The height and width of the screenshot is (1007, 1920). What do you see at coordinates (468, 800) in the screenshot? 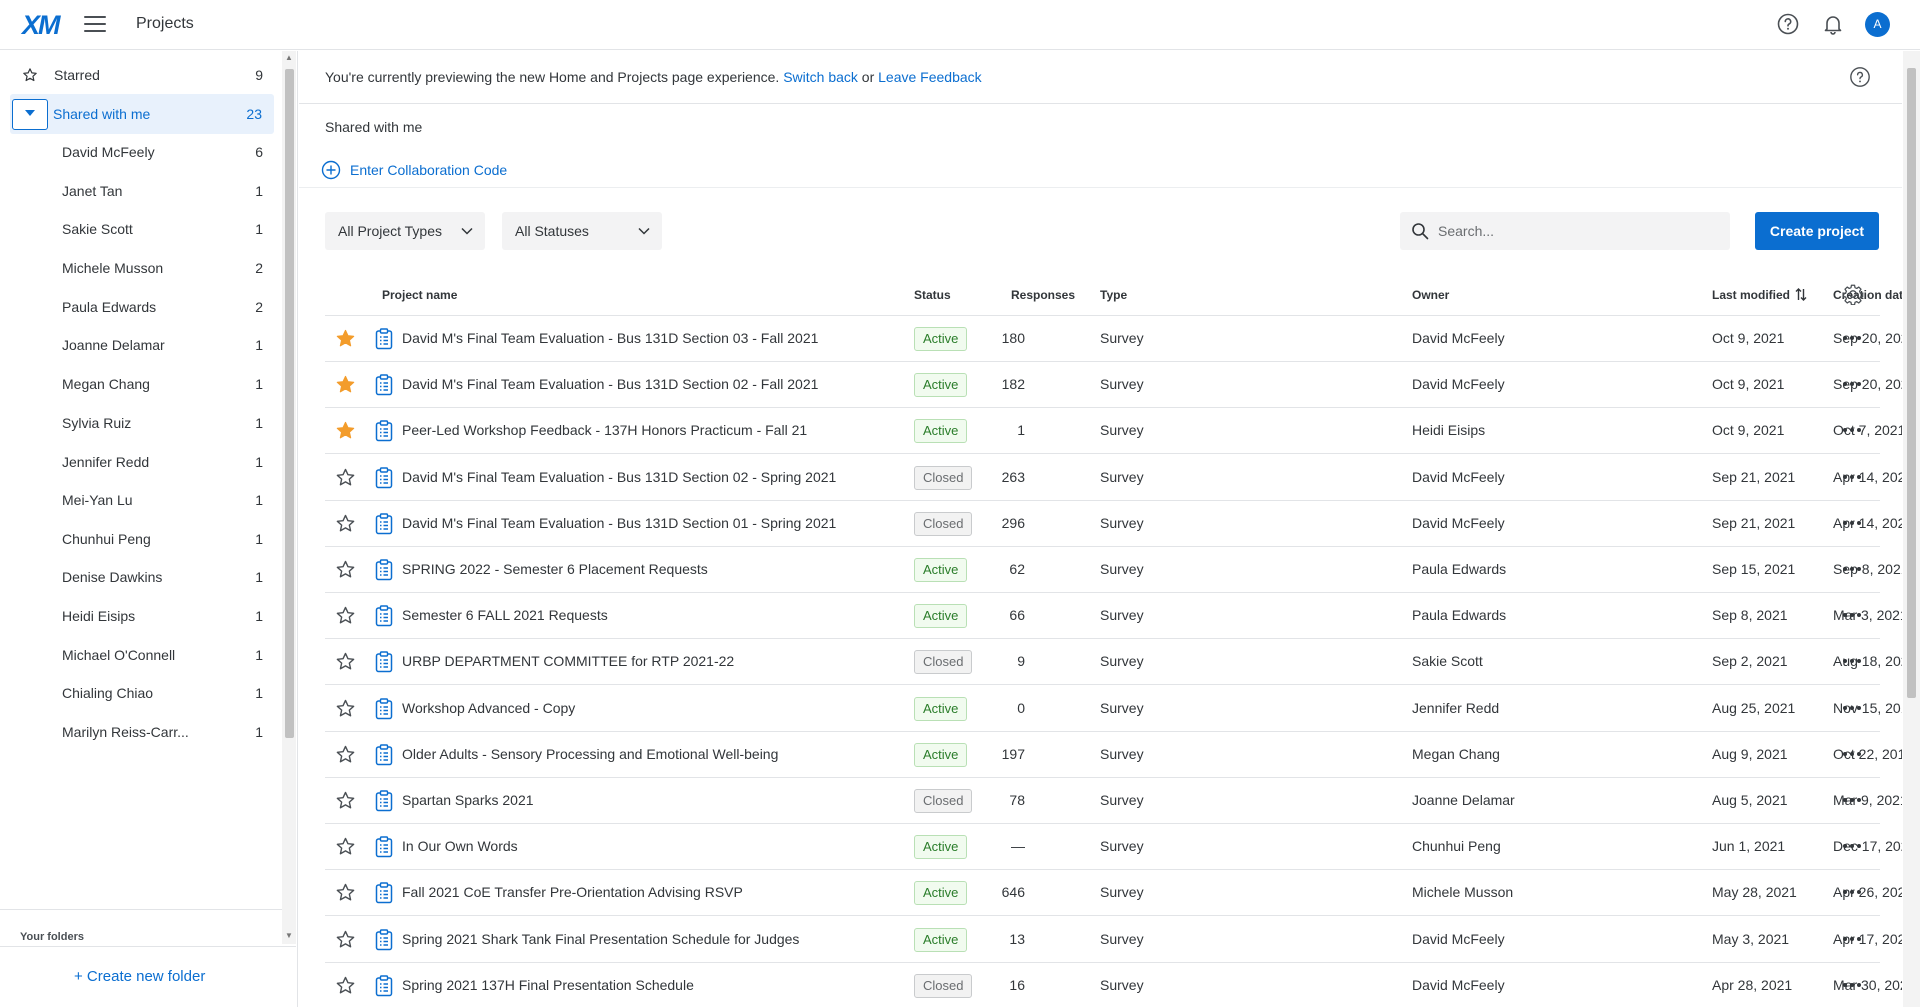
I see `project-name-link: Spartan Sparks 2021` at bounding box center [468, 800].